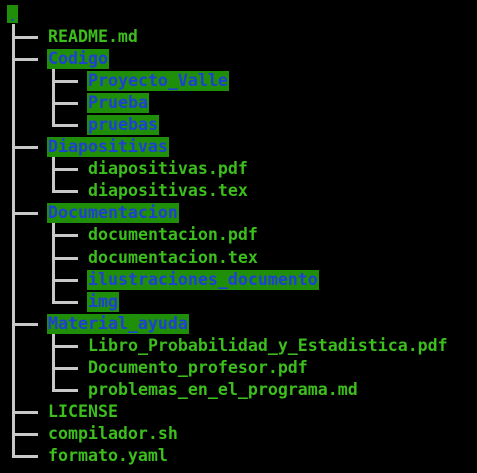 This screenshot has width=477, height=473. Describe the element at coordinates (168, 191) in the screenshot. I see `file-item-diapositivas-tex: diapositivas.tex` at that location.